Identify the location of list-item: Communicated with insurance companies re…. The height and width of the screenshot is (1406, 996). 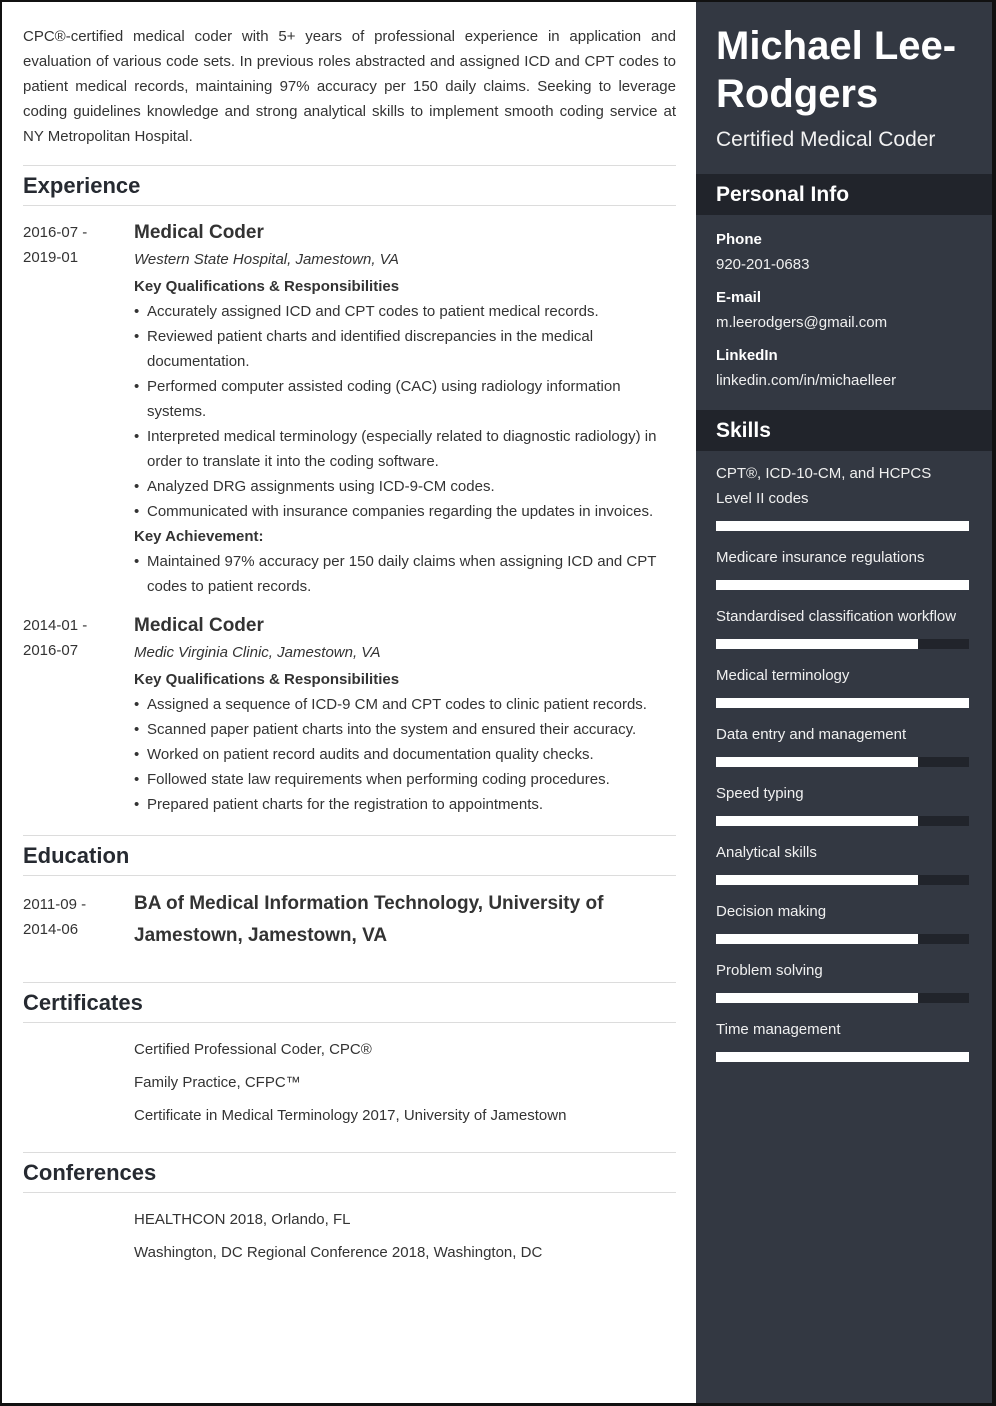
(405, 511).